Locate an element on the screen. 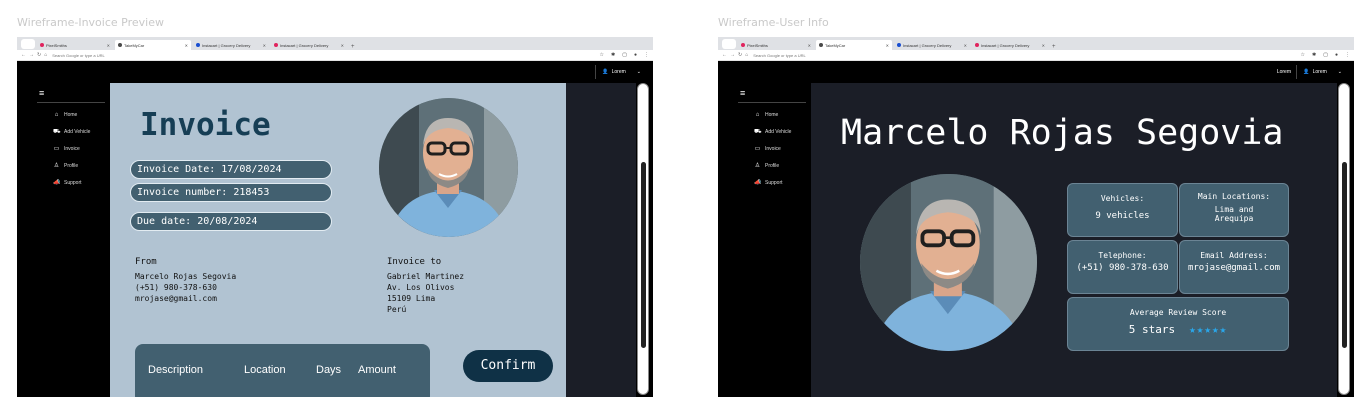  to-city: 15109 Lima is located at coordinates (411, 298).